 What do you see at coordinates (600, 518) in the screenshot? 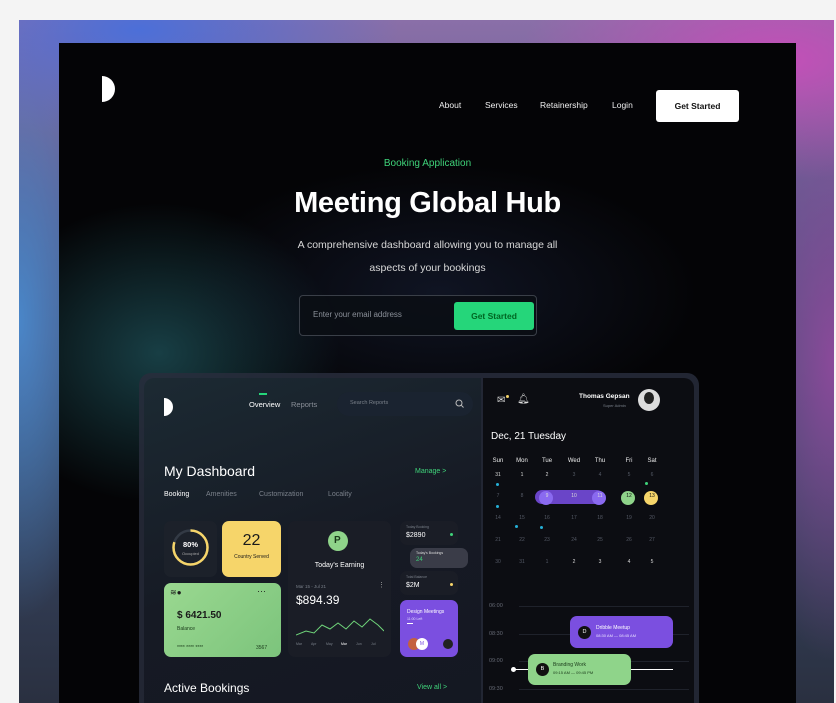
I see `calendar-day: 18` at bounding box center [600, 518].